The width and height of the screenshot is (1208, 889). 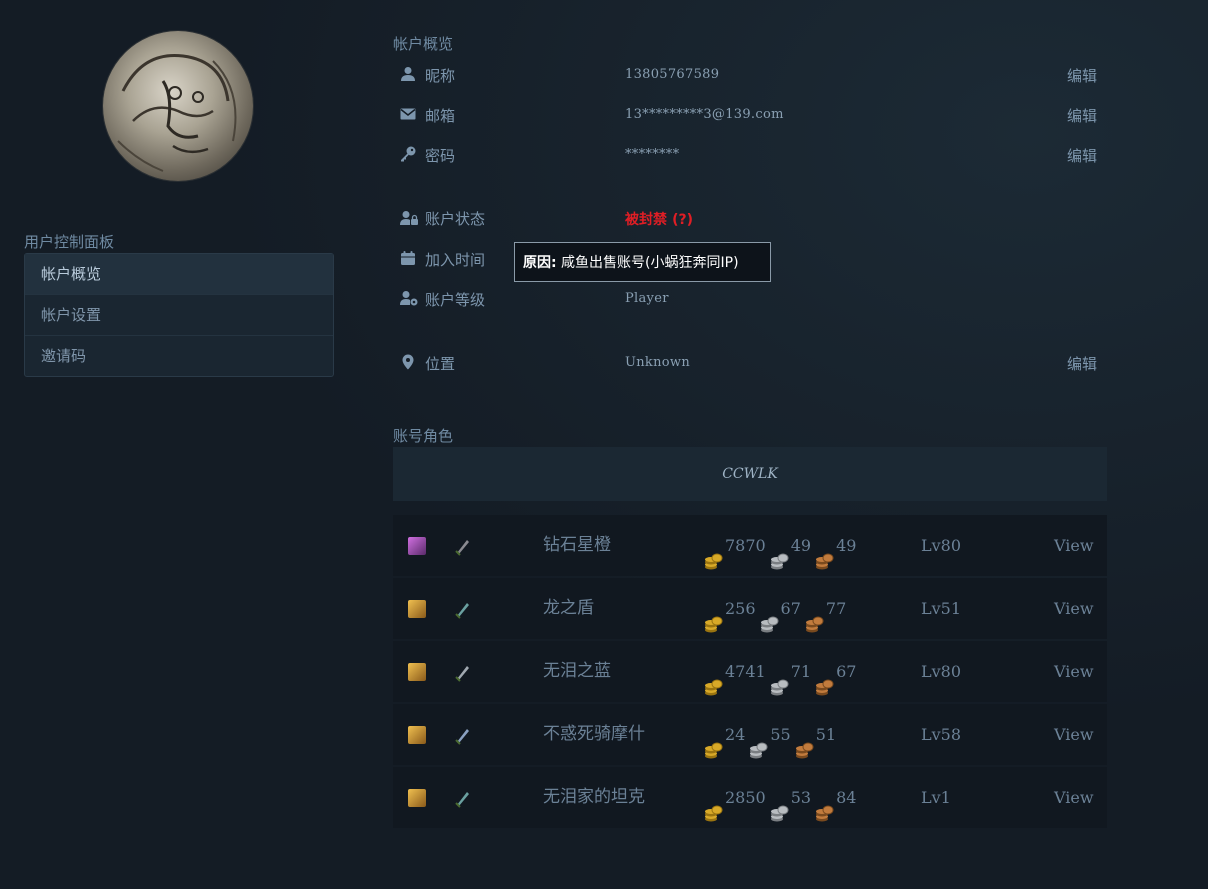 What do you see at coordinates (1082, 75) in the screenshot?
I see `edit-nickname-link: 编辑` at bounding box center [1082, 75].